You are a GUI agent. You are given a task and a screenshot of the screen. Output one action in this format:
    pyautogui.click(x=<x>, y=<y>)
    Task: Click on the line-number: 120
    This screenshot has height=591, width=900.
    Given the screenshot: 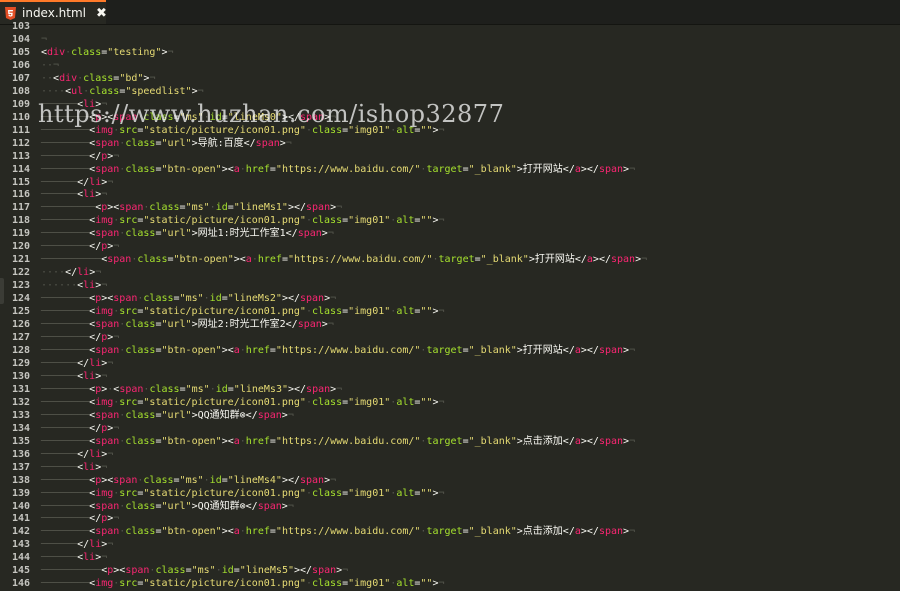 What is the action you would take?
    pyautogui.click(x=20, y=247)
    